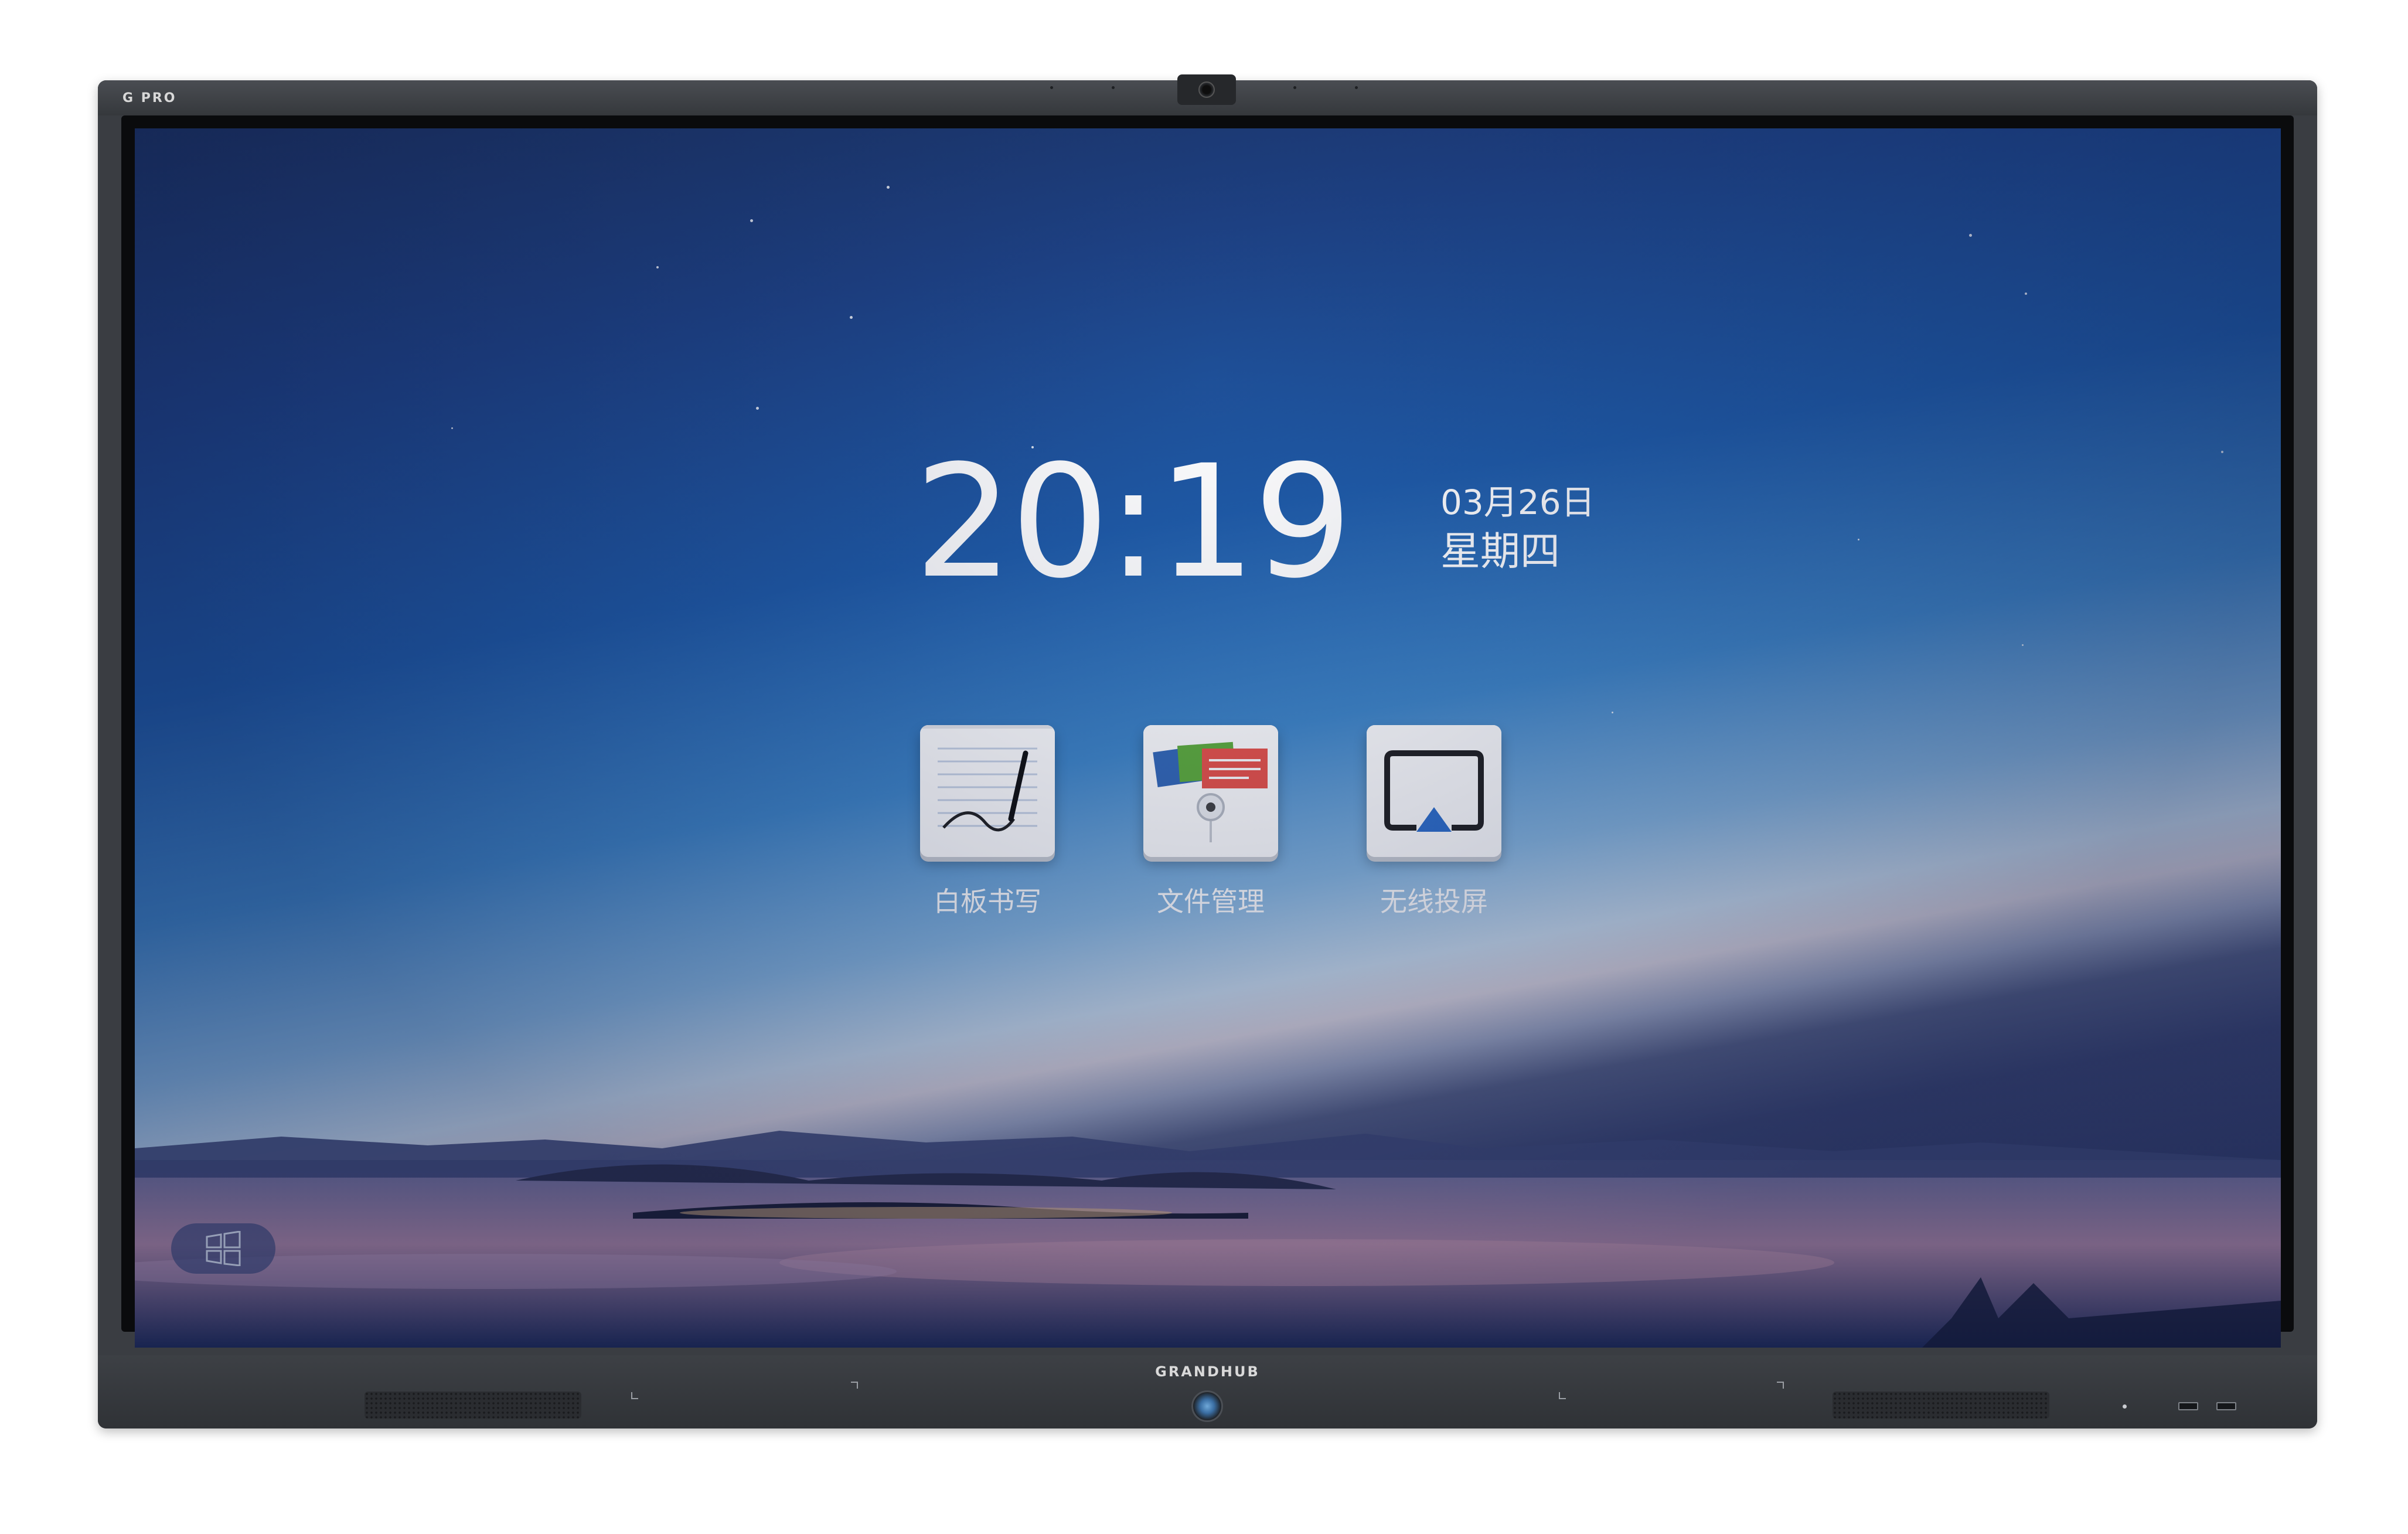 The height and width of the screenshot is (1534, 2408). I want to click on bottom-bezel: GRANDHUB, so click(1207, 1391).